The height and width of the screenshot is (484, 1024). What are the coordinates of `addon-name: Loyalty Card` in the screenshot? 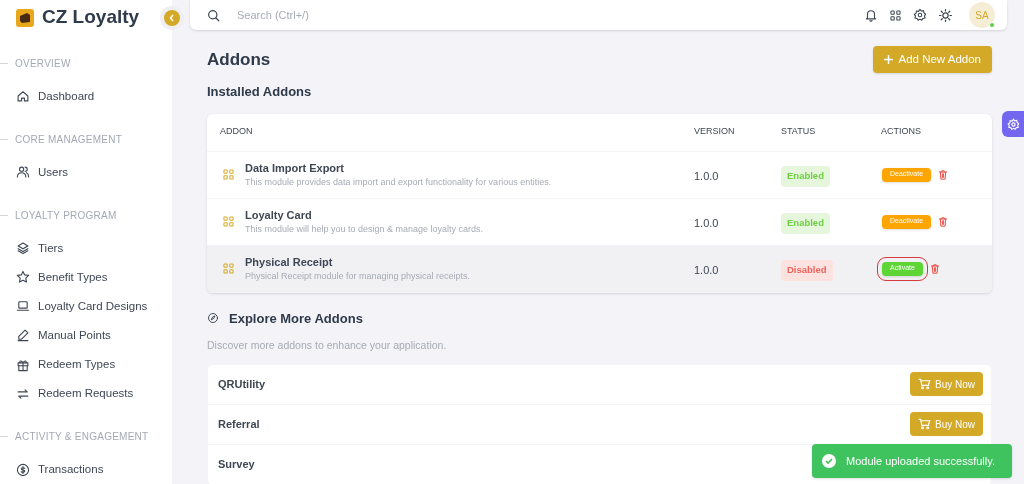 It's located at (279, 215).